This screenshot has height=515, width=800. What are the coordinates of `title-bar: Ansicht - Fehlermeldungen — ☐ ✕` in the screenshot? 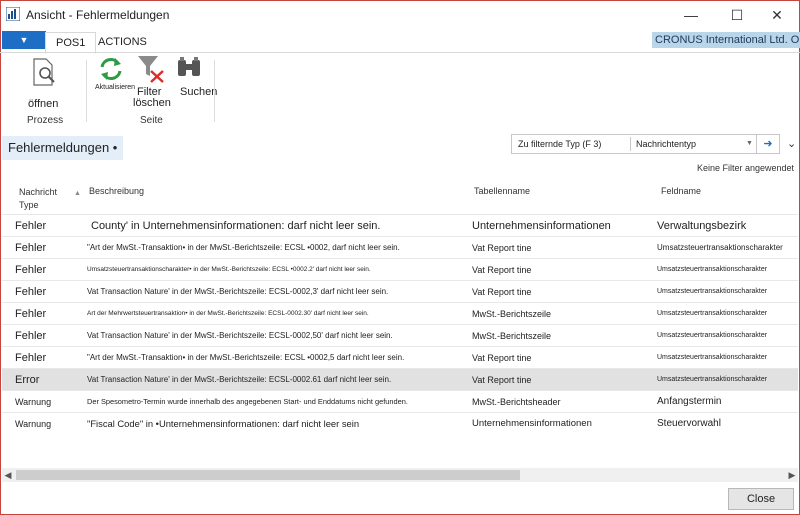 It's located at (400, 15).